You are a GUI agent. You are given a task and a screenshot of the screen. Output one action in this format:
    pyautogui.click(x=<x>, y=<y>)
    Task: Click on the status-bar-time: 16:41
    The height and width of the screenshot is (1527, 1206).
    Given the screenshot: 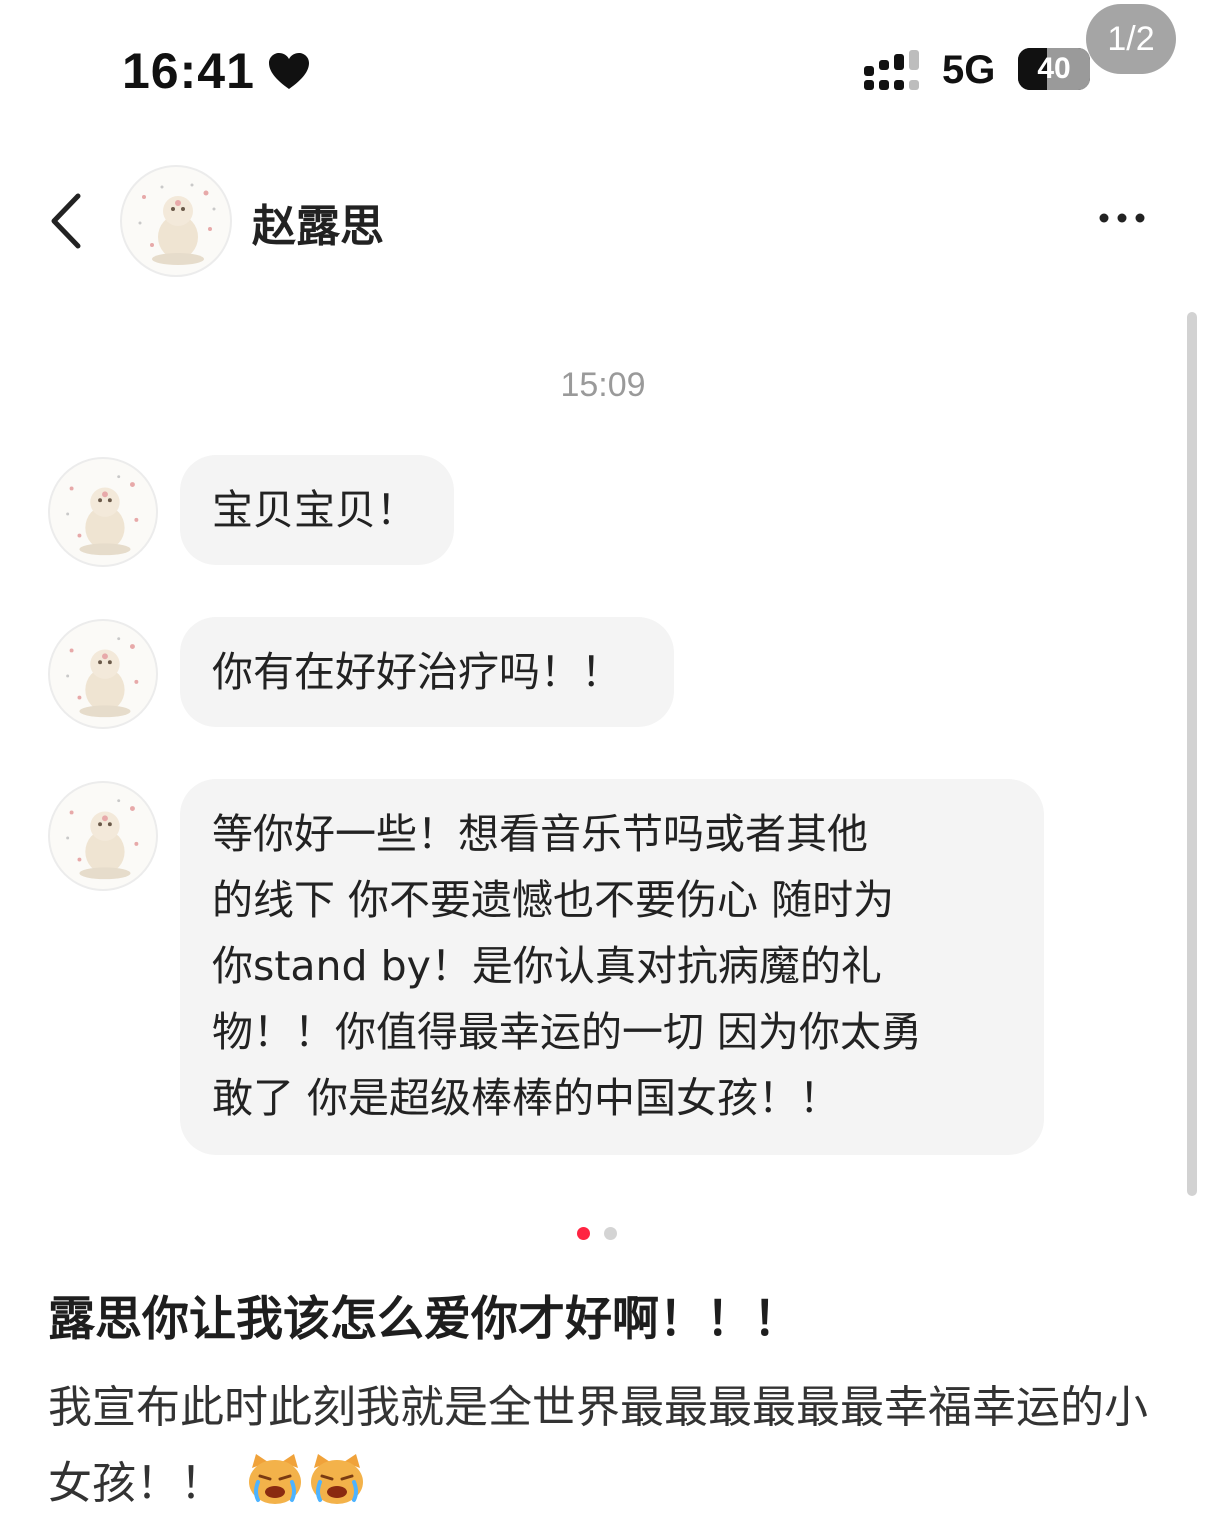 What is the action you would take?
    pyautogui.click(x=216, y=71)
    